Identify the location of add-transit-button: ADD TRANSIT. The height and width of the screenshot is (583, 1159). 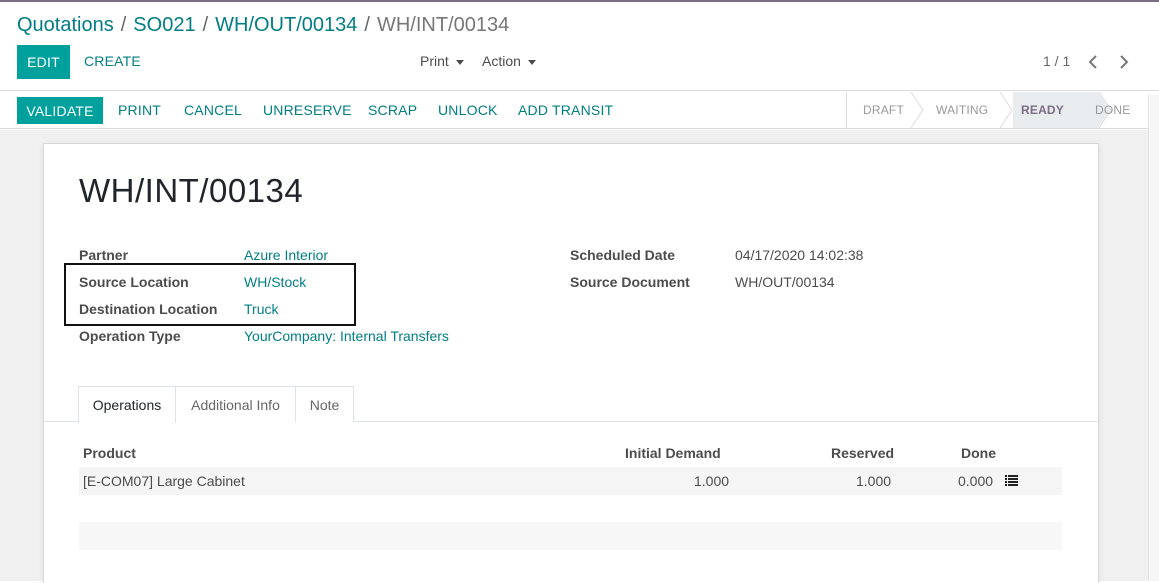
(565, 110).